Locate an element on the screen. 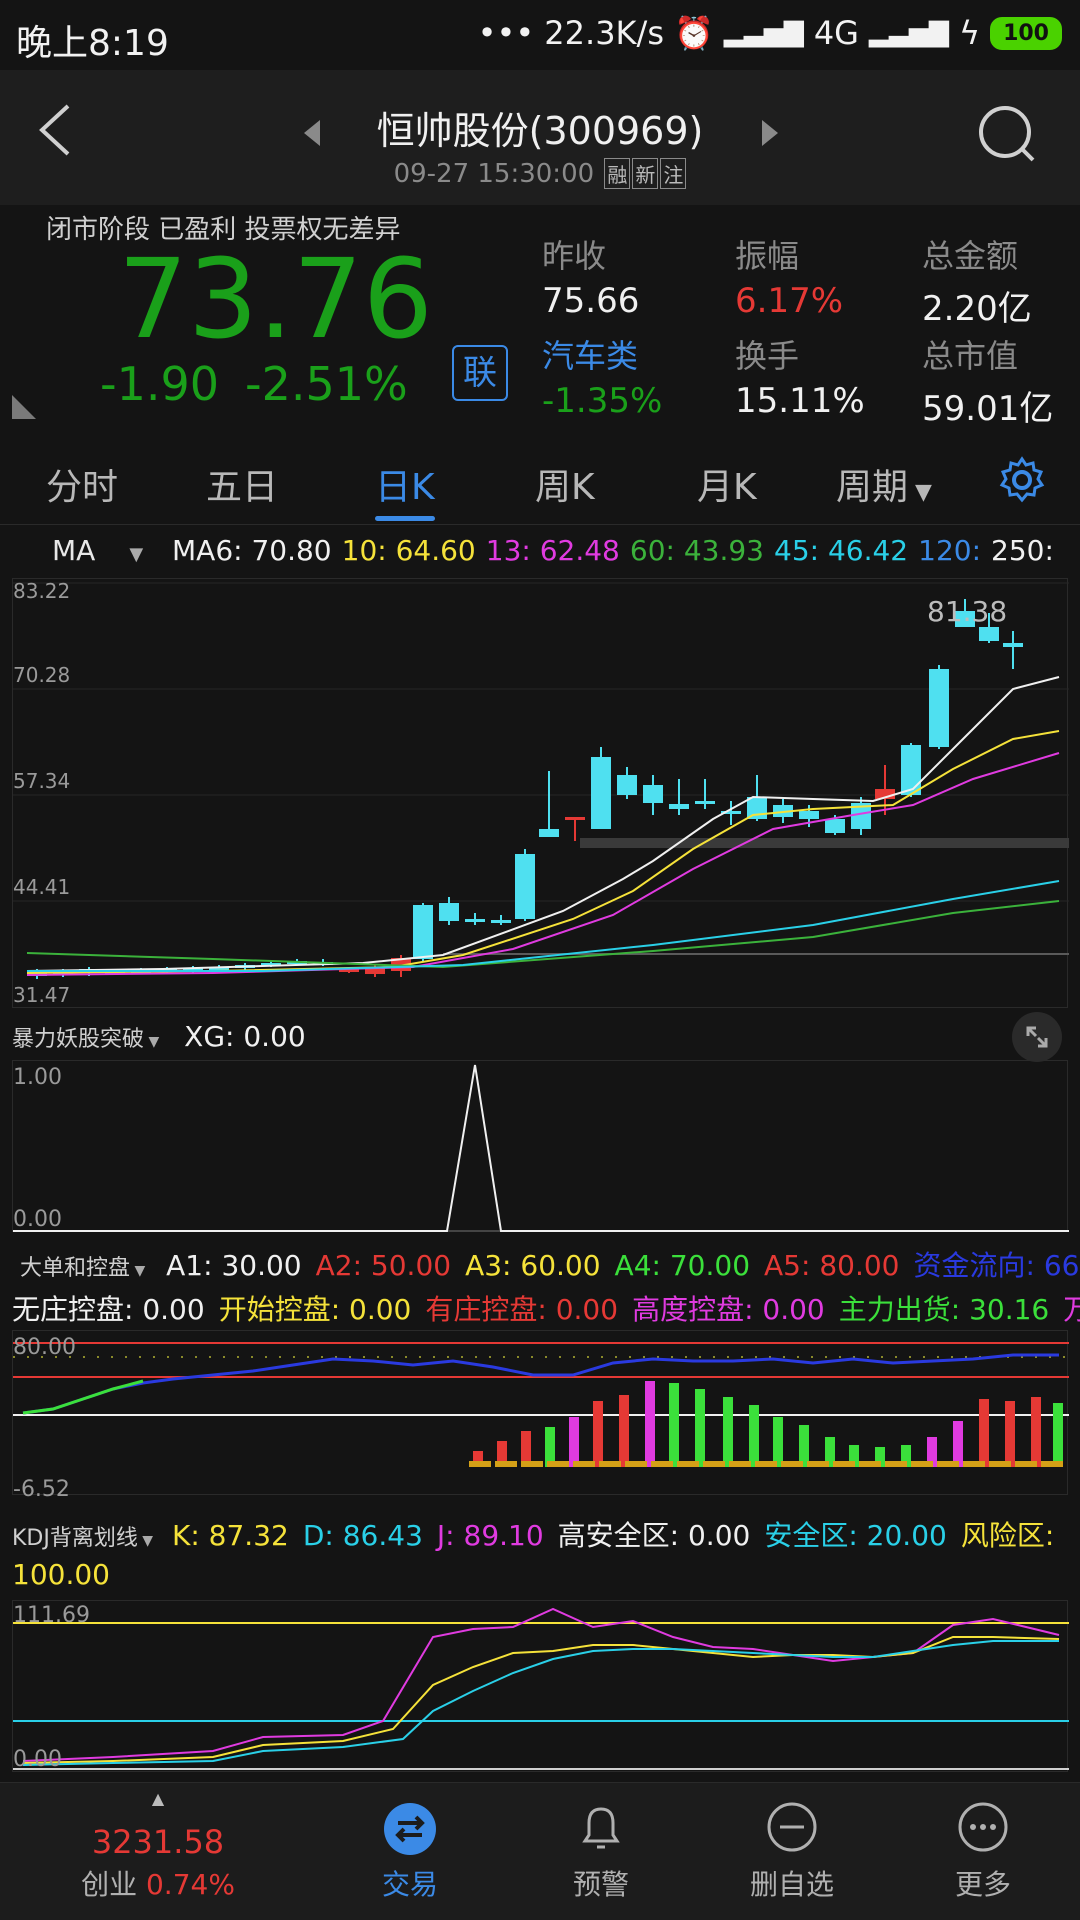 Image resolution: width=1080 pixels, height=1920 pixels. charging-icon: ϟ is located at coordinates (969, 33).